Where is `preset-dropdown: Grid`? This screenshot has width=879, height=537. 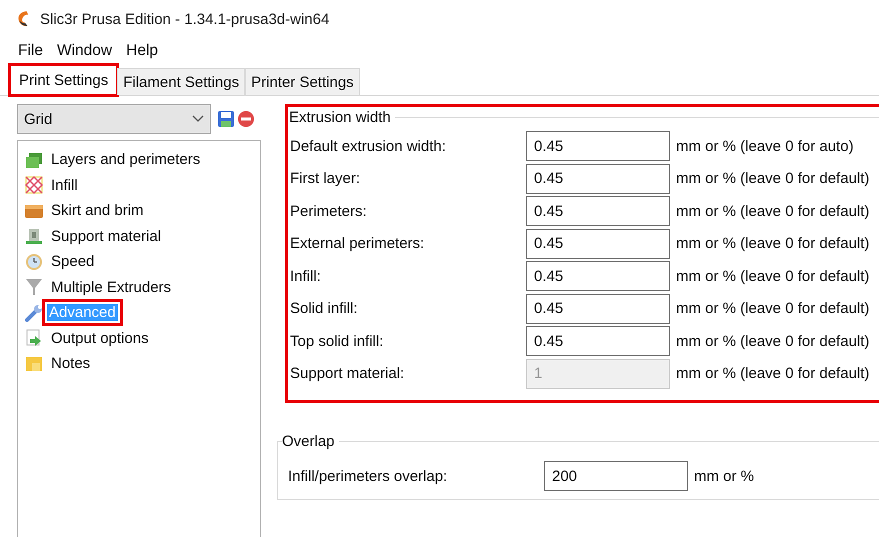
preset-dropdown: Grid is located at coordinates (114, 119).